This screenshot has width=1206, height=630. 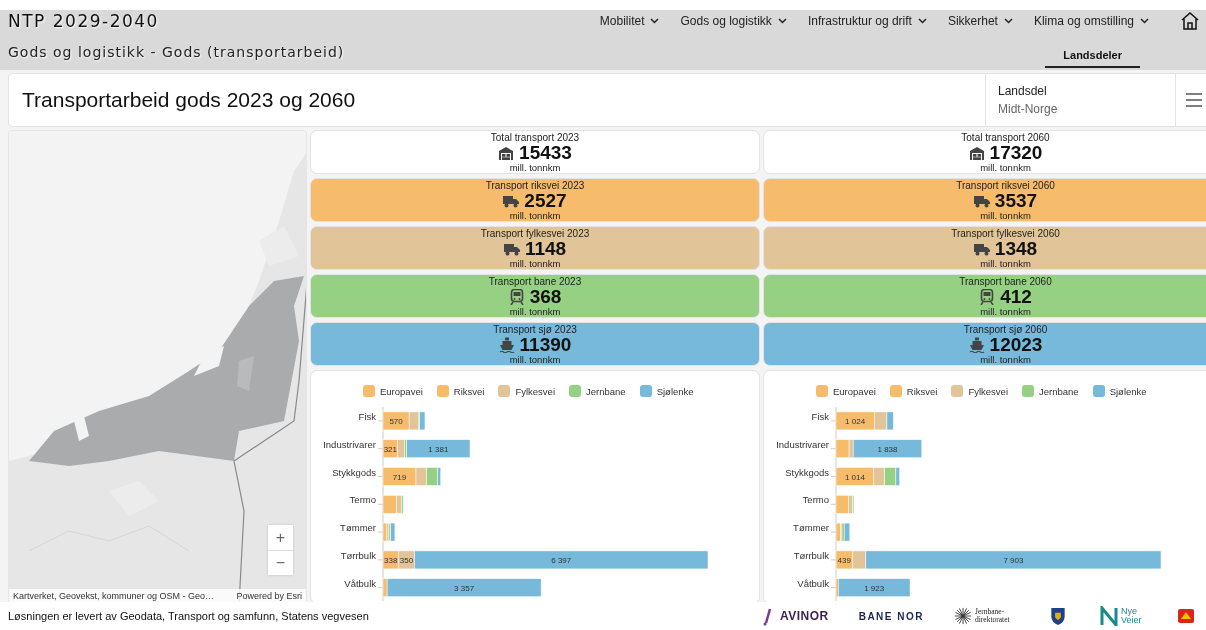 What do you see at coordinates (545, 152) in the screenshot?
I see `stat-value: 15433` at bounding box center [545, 152].